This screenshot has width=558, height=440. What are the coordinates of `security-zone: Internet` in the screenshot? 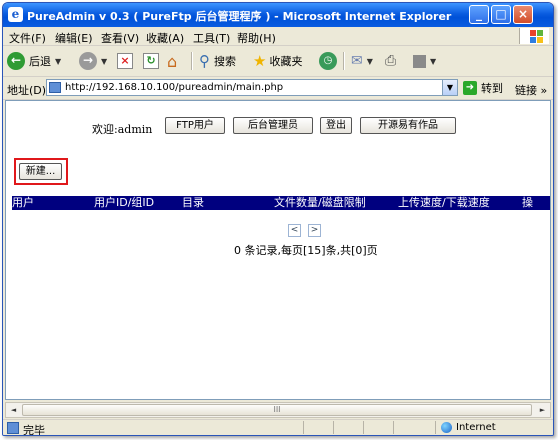 It's located at (468, 427).